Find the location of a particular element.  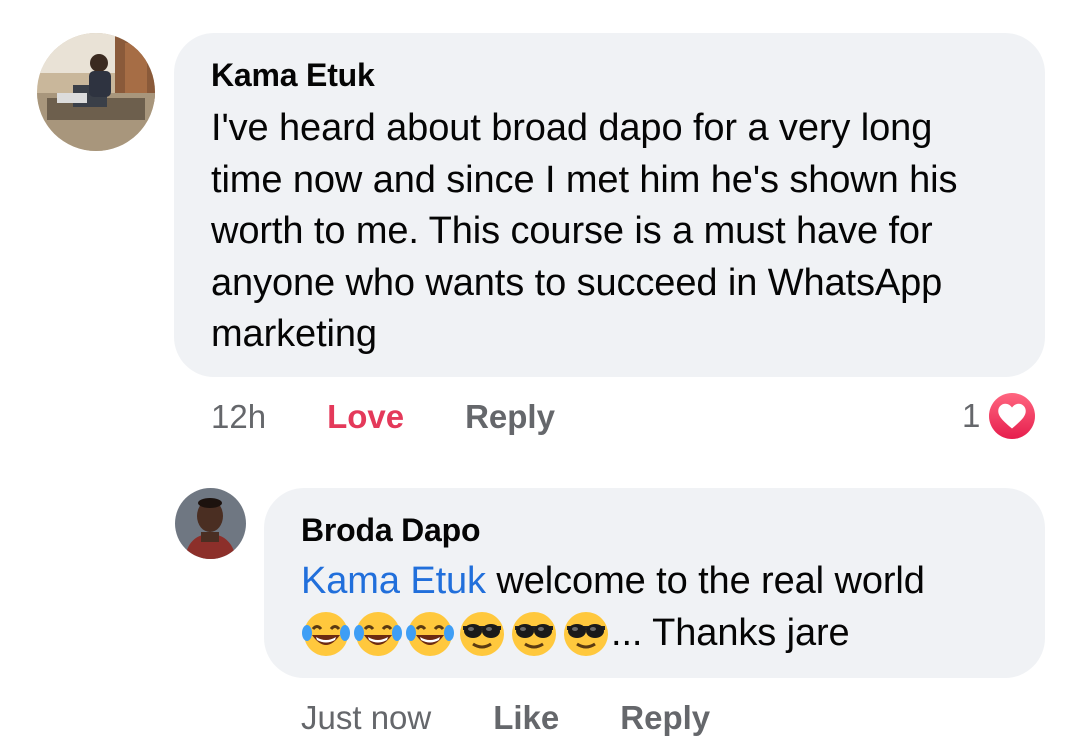

reaction-summary: 1 is located at coordinates (1000, 416).